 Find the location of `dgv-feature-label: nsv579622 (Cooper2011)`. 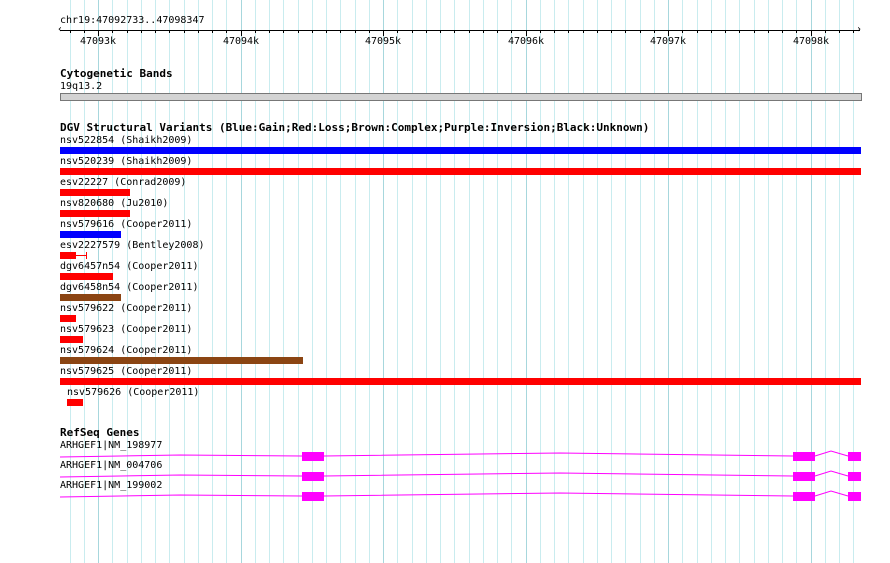

dgv-feature-label: nsv579622 (Cooper2011) is located at coordinates (126, 308).